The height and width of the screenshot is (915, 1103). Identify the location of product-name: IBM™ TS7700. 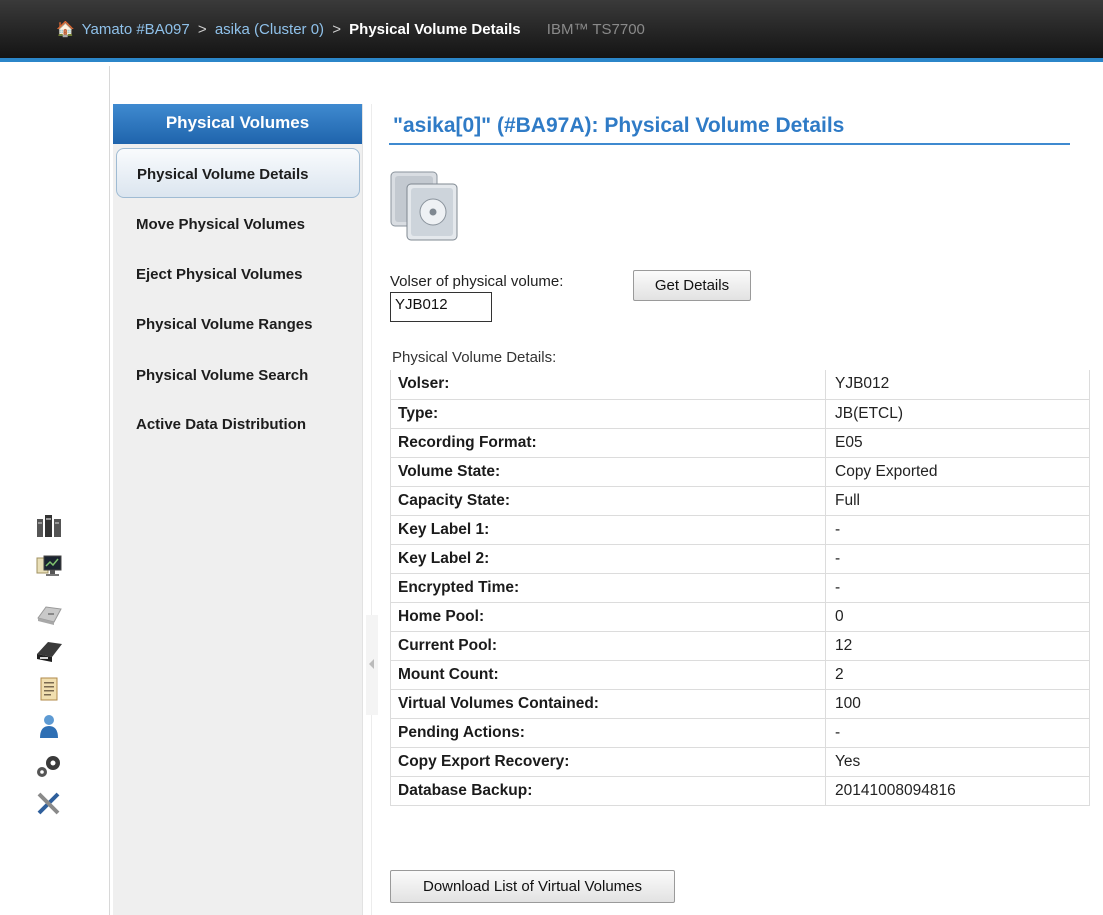
(595, 29).